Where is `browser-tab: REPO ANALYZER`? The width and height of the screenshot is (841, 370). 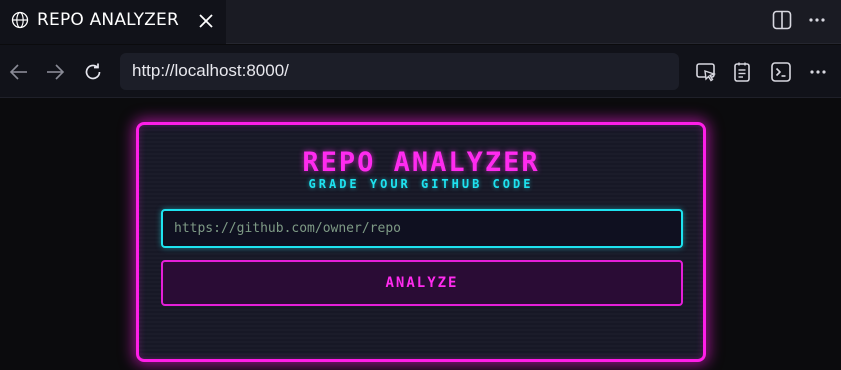
browser-tab: REPO ANALYZER is located at coordinates (113, 22).